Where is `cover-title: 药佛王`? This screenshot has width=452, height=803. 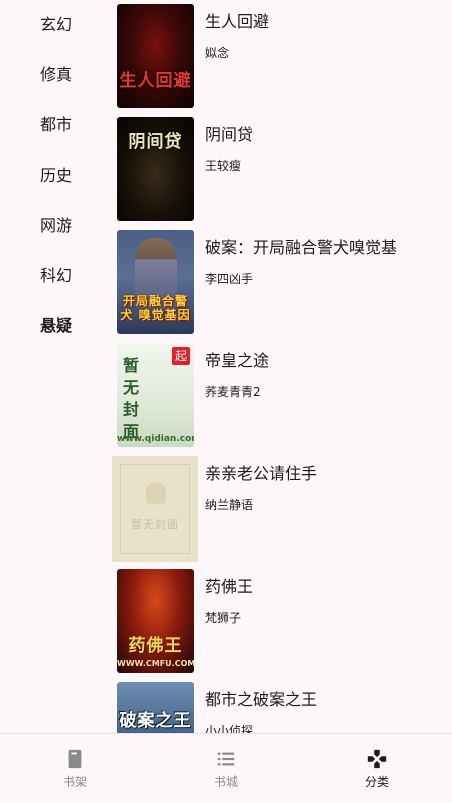
cover-title: 药佛王 is located at coordinates (155, 646).